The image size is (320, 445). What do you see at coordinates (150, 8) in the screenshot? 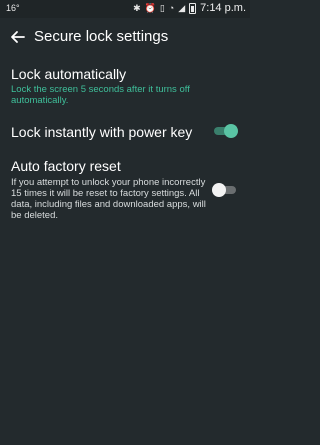
I see `alarm-icon: ⏰` at bounding box center [150, 8].